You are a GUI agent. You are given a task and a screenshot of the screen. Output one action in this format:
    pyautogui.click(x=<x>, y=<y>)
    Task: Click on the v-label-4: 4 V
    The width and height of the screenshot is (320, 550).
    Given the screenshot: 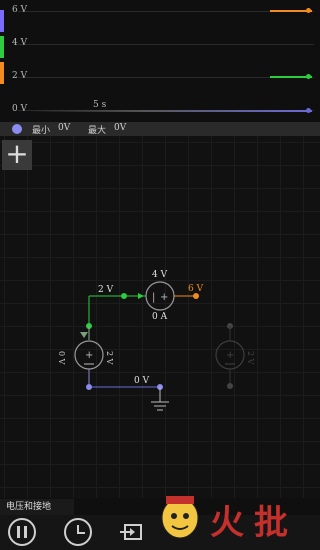 What is the action you would take?
    pyautogui.click(x=20, y=43)
    